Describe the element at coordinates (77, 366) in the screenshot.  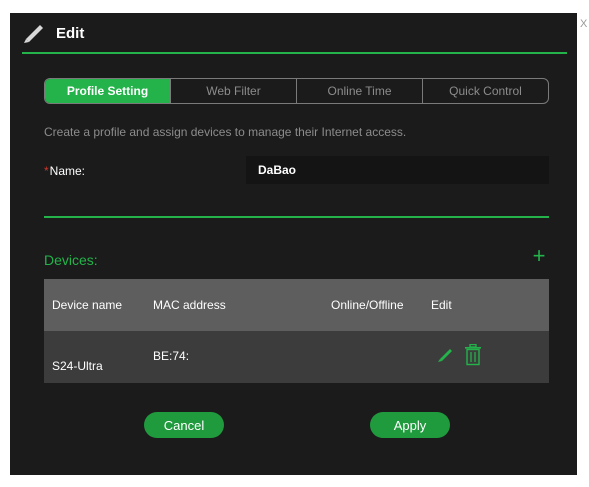
I see `device-name-cell: S24-Ultra` at that location.